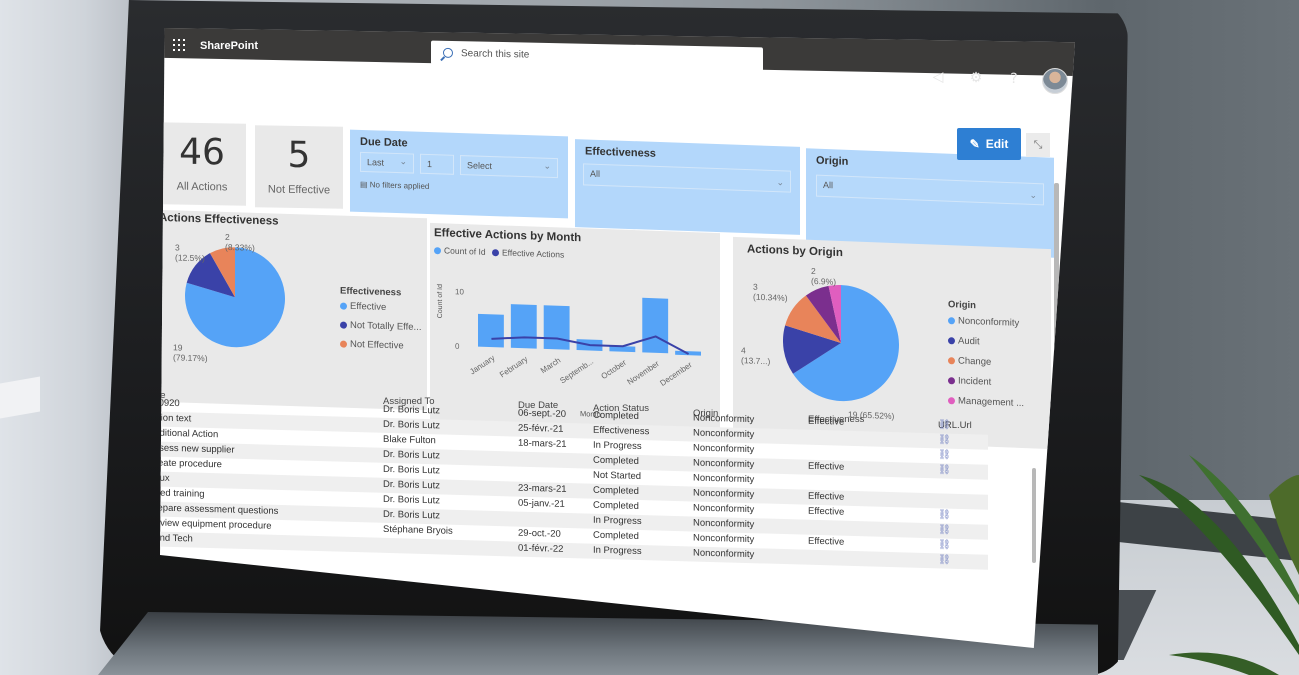 The image size is (1299, 675). I want to click on pie-label-not-effective: 2 (8.33%), so click(240, 242).